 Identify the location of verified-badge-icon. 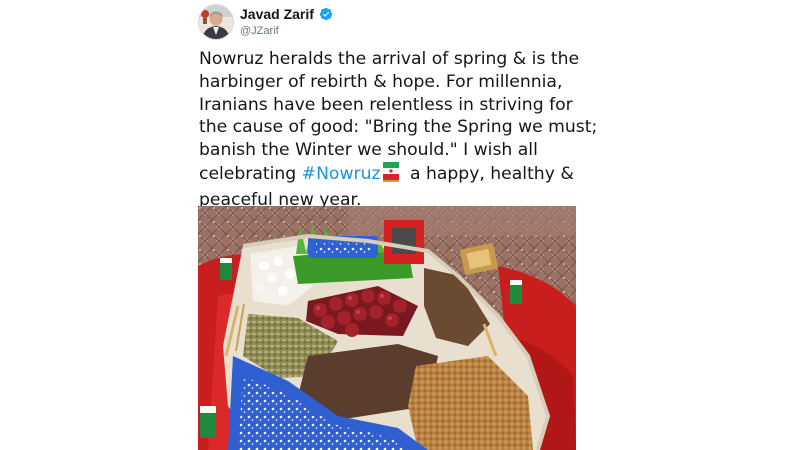
(326, 14).